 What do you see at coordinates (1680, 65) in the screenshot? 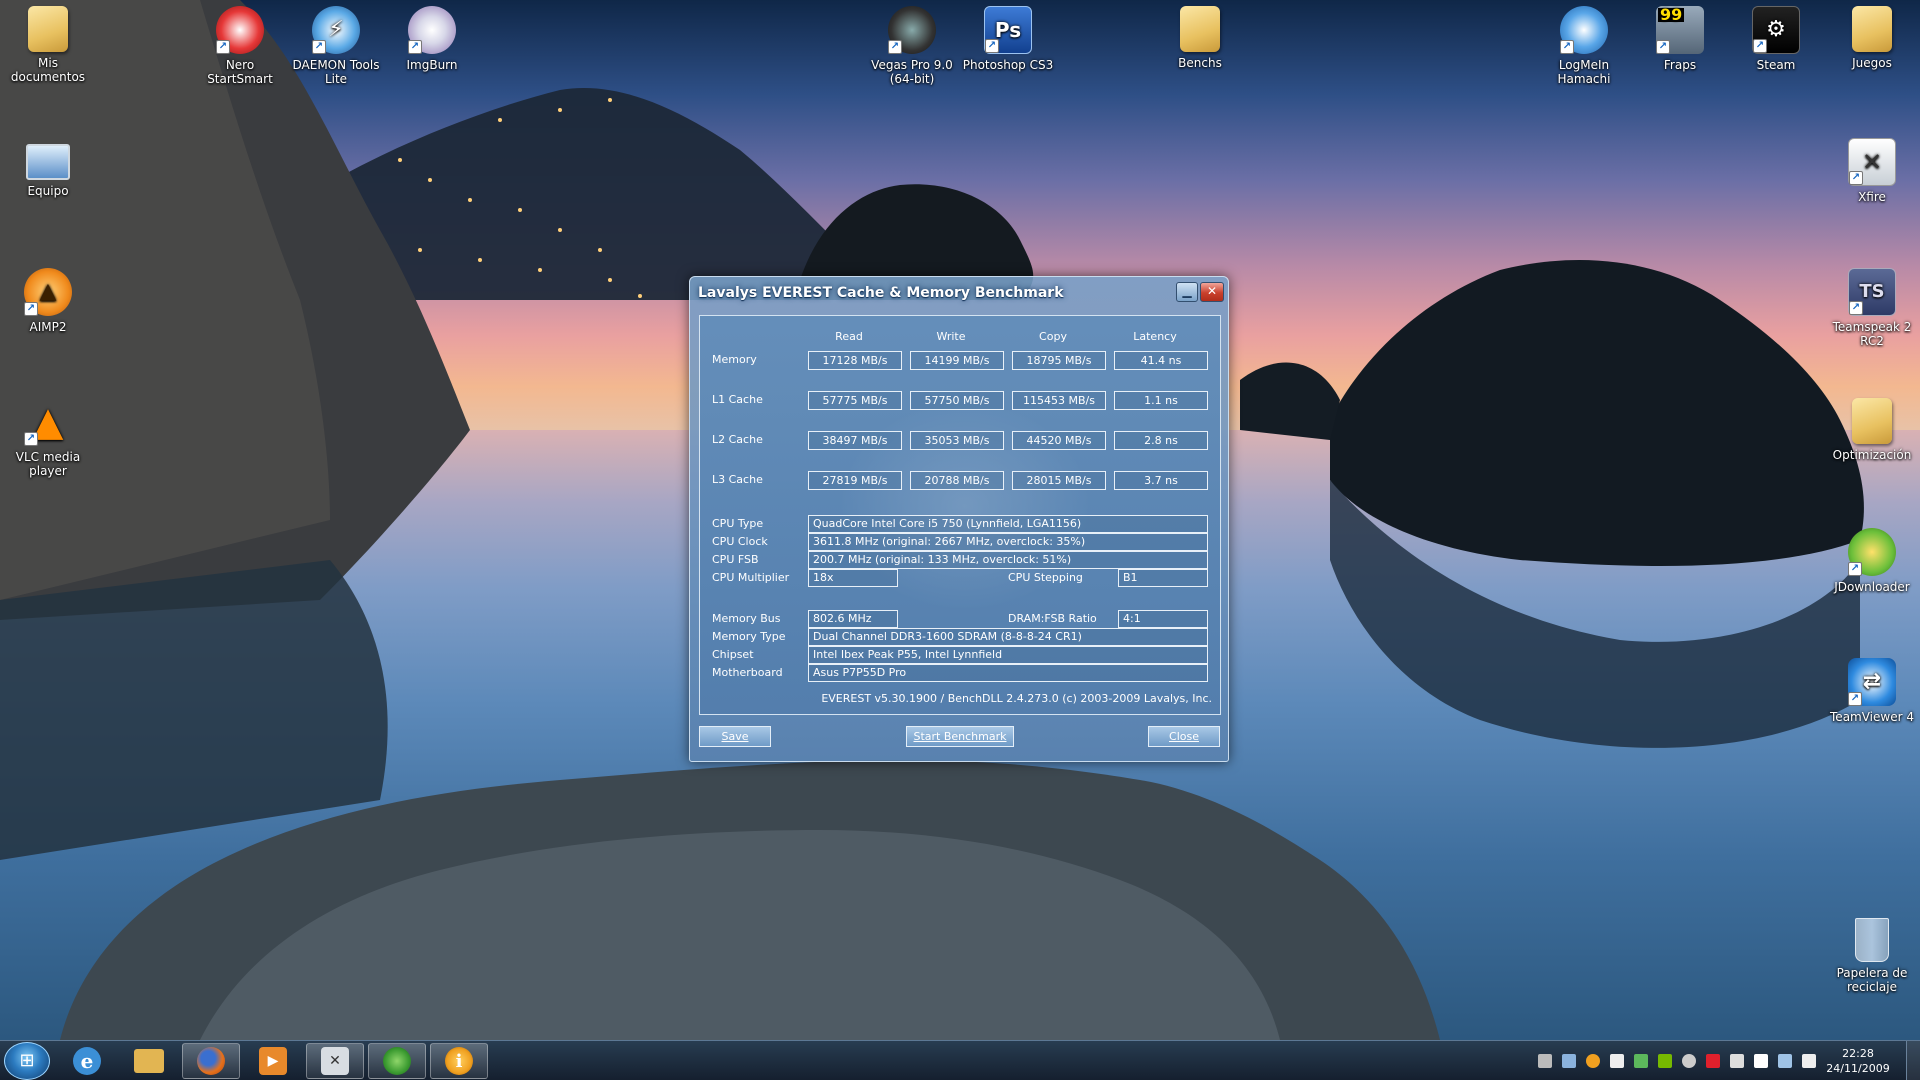
I see `desktop-icon-label: Fraps` at bounding box center [1680, 65].